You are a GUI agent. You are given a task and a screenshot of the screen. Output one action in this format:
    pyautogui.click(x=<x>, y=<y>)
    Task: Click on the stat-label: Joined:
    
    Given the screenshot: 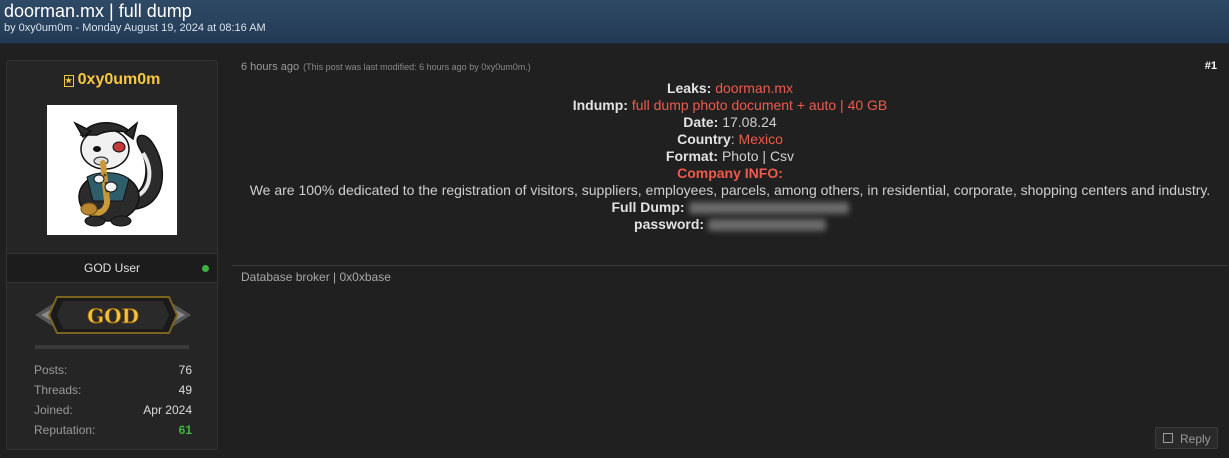 What is the action you would take?
    pyautogui.click(x=53, y=410)
    